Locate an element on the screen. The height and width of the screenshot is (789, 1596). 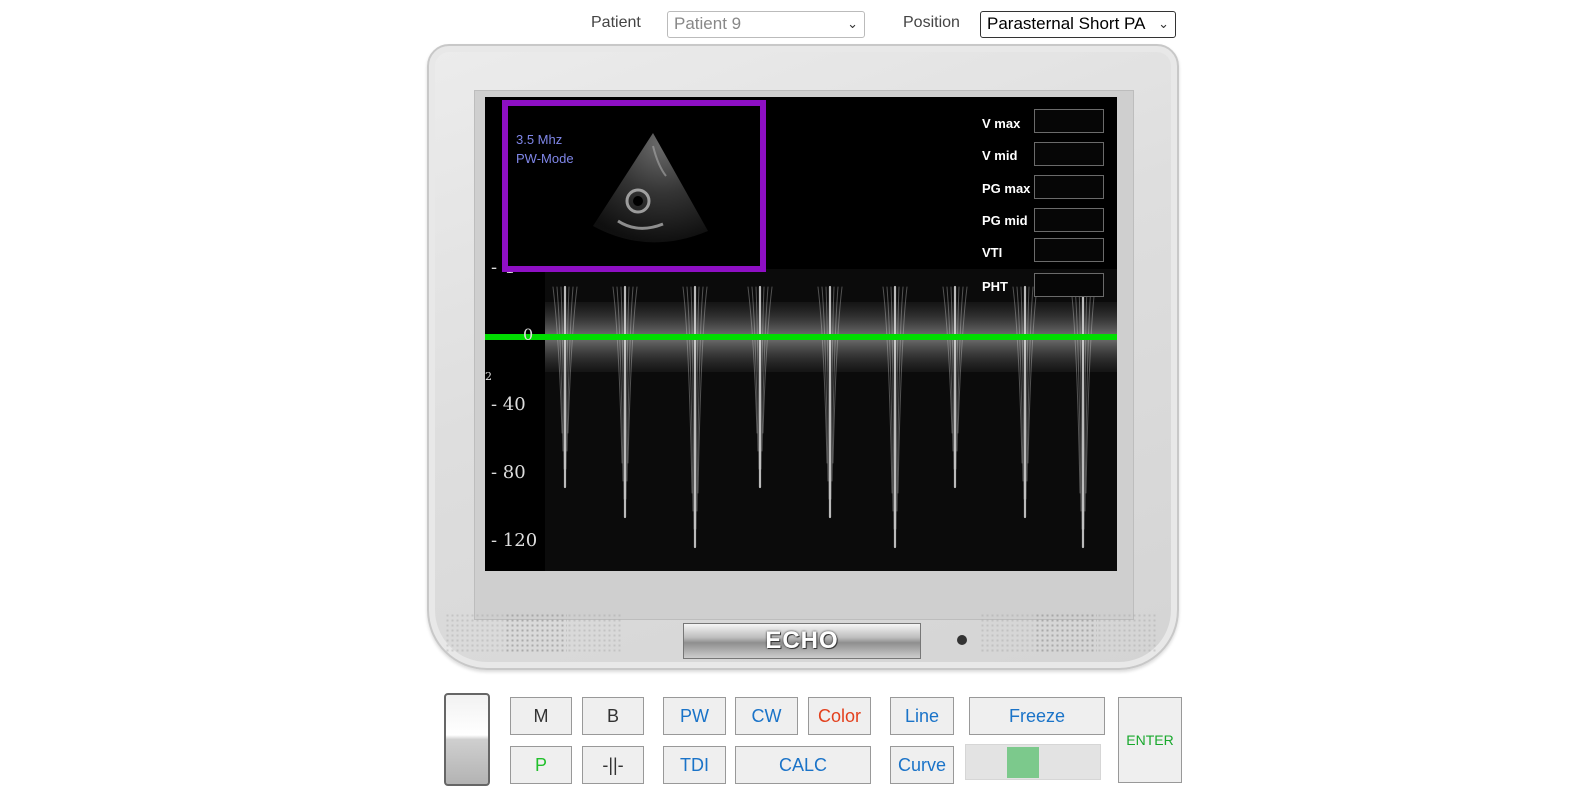
gain-slider-knob is located at coordinates (1022, 762).